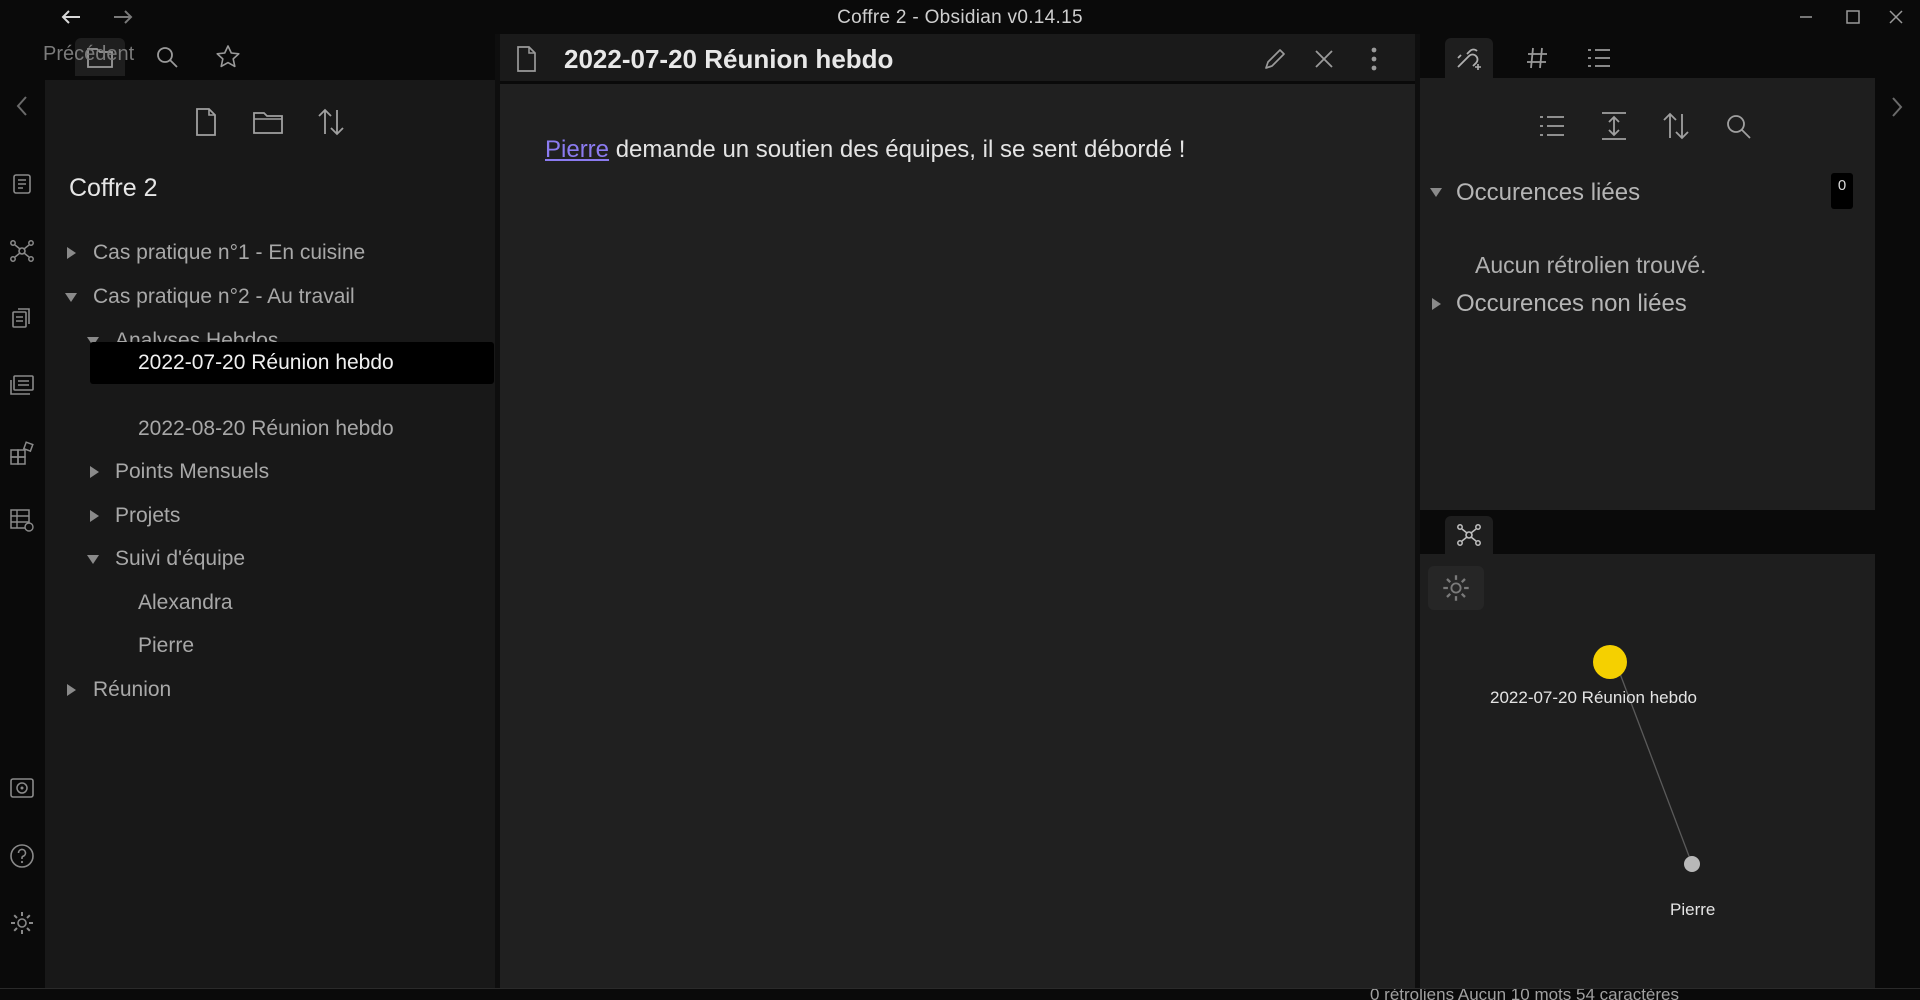 The image size is (1920, 1000). Describe the element at coordinates (1537, 58) in the screenshot. I see `tags-tab-icon` at that location.